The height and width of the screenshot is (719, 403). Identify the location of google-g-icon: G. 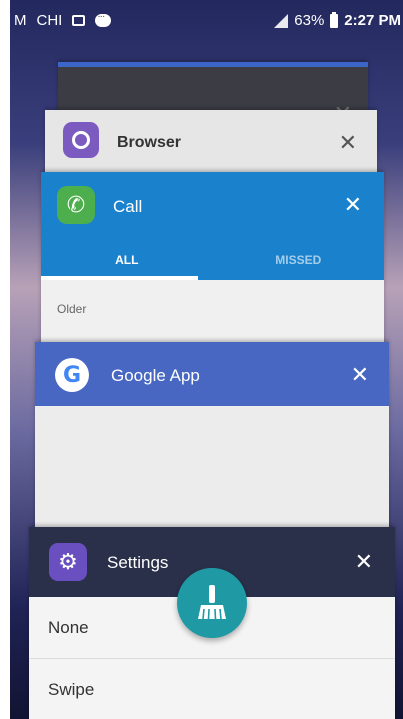
(72, 375).